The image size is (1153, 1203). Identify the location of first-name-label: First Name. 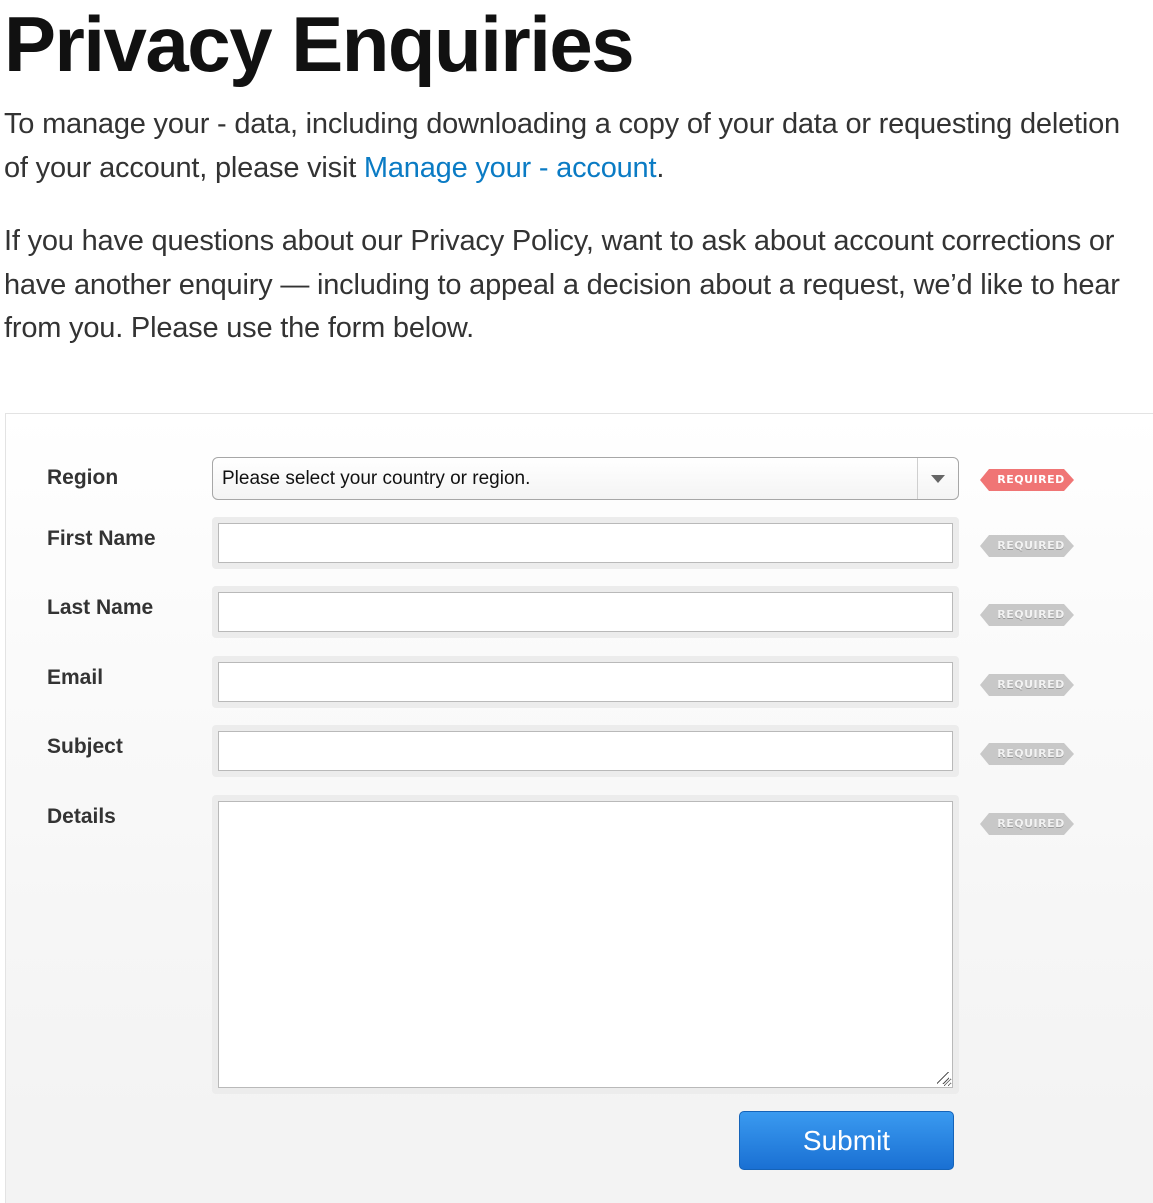
(101, 538).